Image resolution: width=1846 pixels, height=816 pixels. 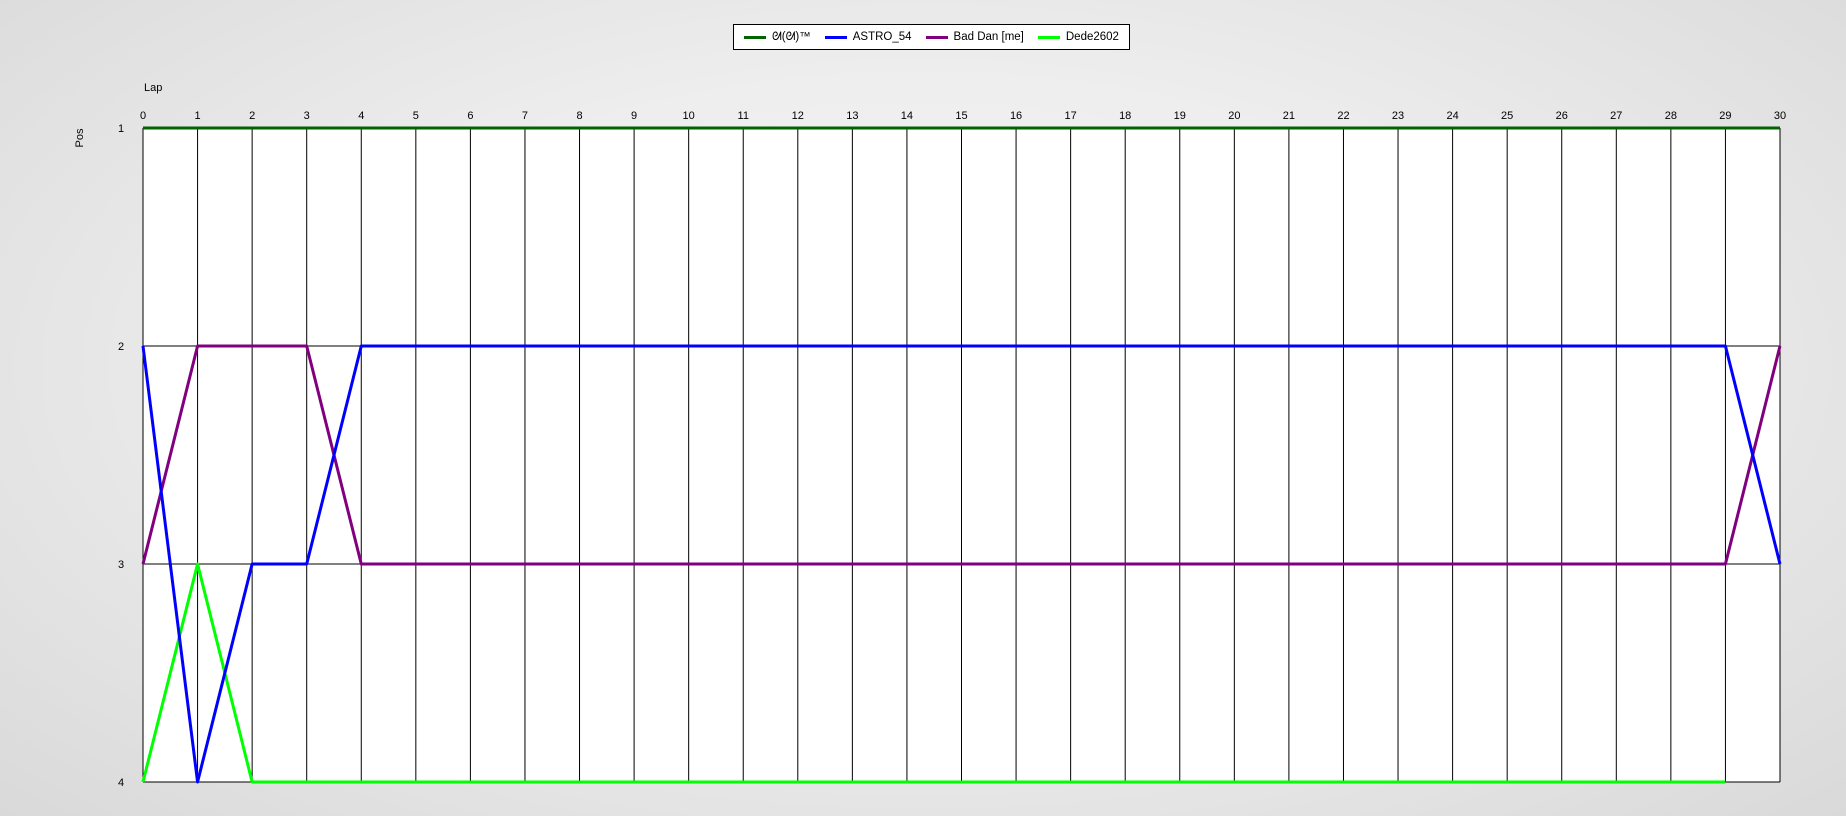 What do you see at coordinates (1725, 116) in the screenshot?
I see `x-tick-label: 29` at bounding box center [1725, 116].